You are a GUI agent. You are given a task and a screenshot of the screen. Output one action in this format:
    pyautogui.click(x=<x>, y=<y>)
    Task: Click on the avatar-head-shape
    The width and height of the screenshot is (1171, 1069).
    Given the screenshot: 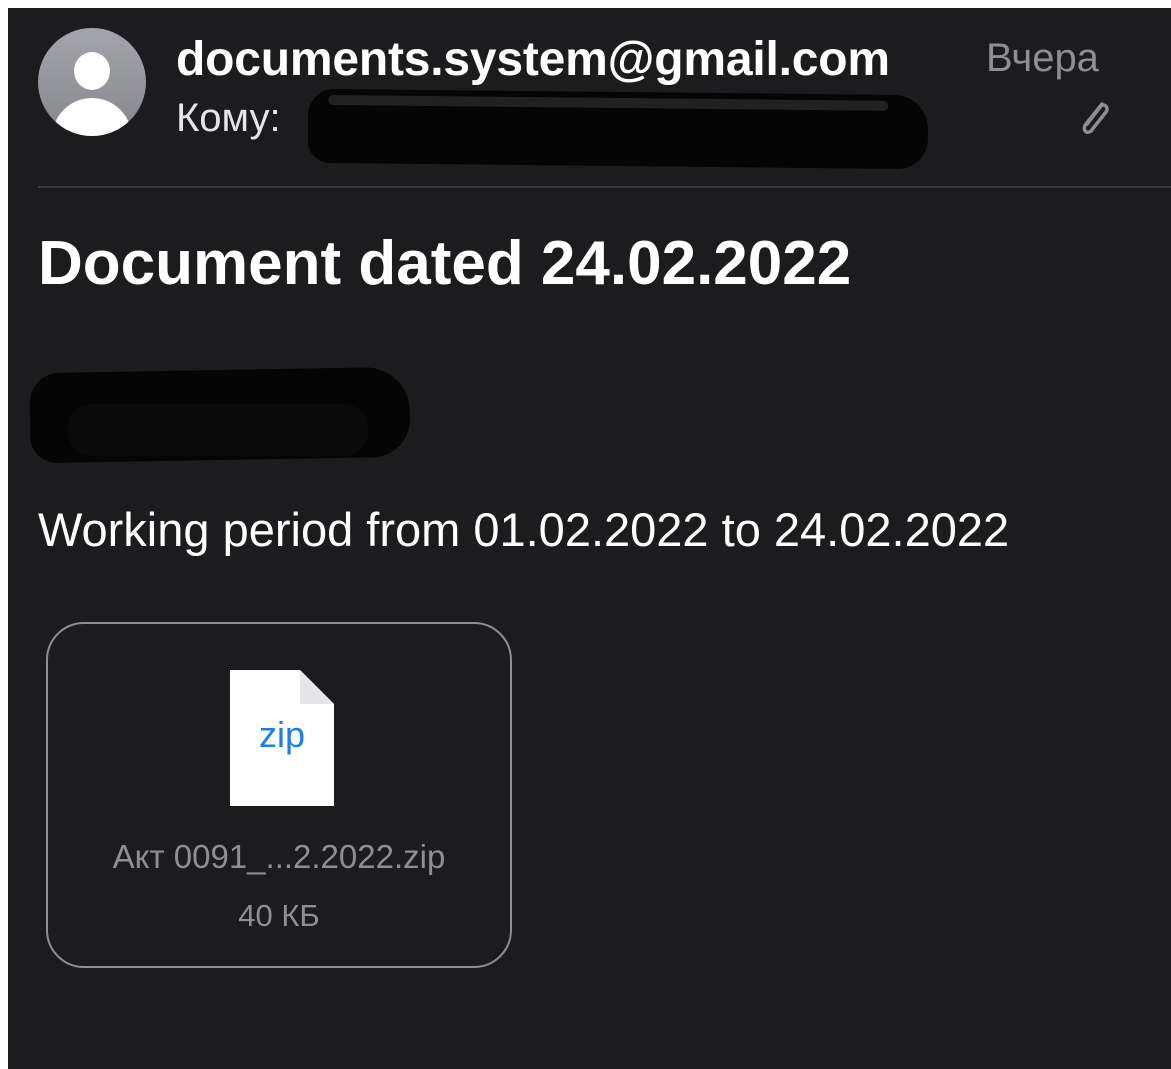 What is the action you would take?
    pyautogui.click(x=92, y=71)
    